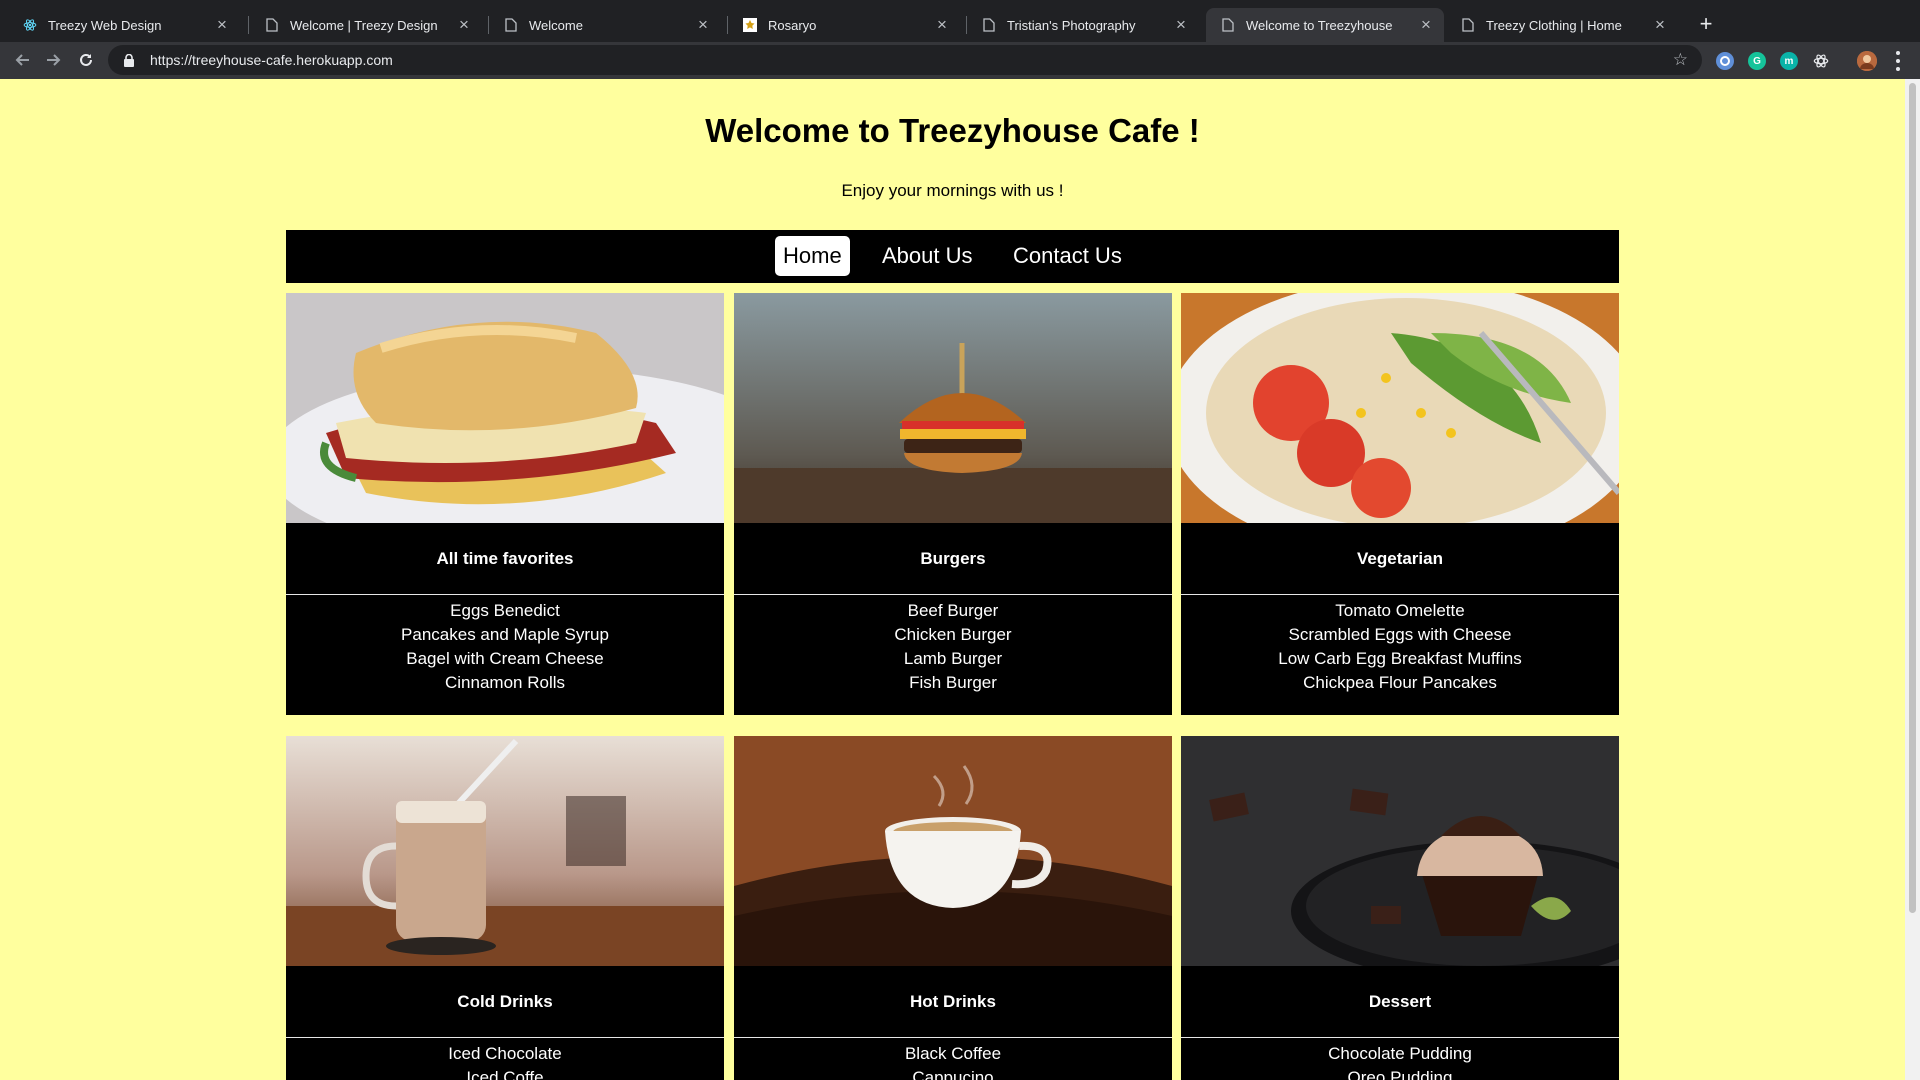 The image size is (1920, 1080). I want to click on tab-rosaryo: Rosaryo ×, so click(844, 25).